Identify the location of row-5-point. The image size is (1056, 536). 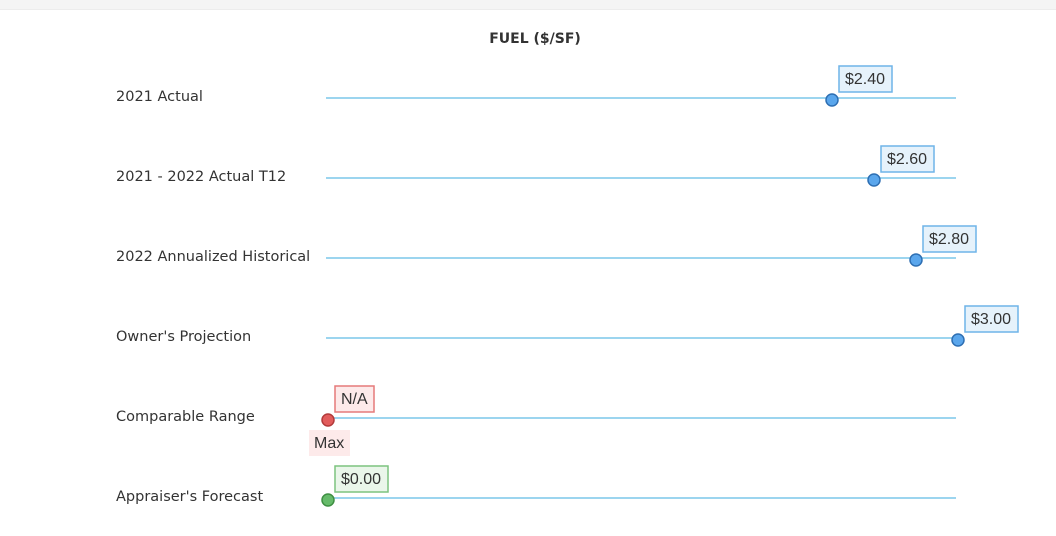
(328, 500).